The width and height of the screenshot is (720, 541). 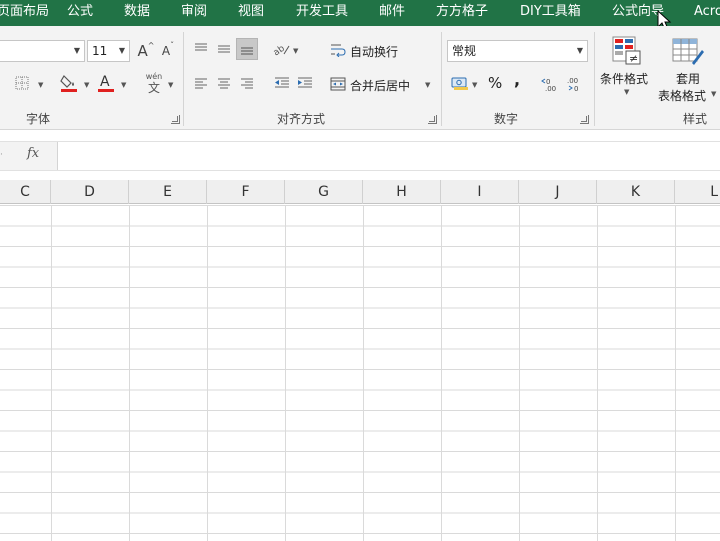 What do you see at coordinates (432, 119) in the screenshot?
I see `alignment-dialog-launcher-icon` at bounding box center [432, 119].